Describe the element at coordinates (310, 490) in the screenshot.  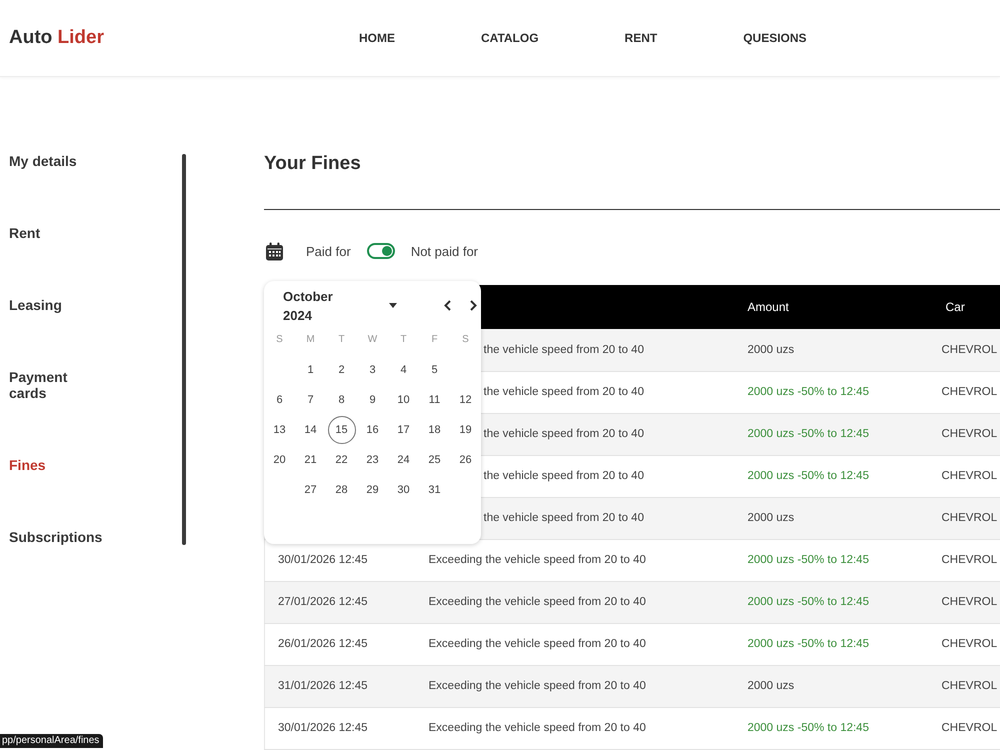
I see `calendar-day: 27` at that location.